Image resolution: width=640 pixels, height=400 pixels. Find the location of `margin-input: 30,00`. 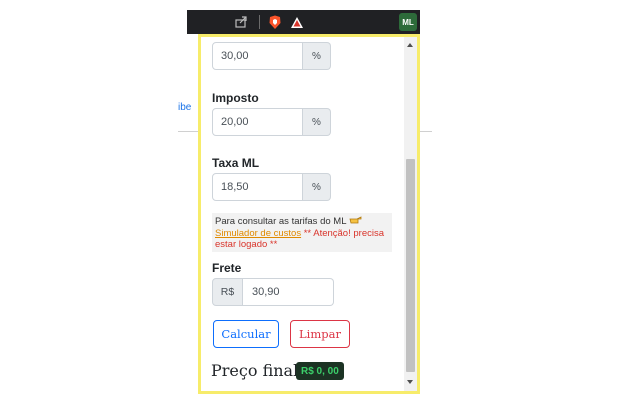

margin-input: 30,00 is located at coordinates (257, 56).